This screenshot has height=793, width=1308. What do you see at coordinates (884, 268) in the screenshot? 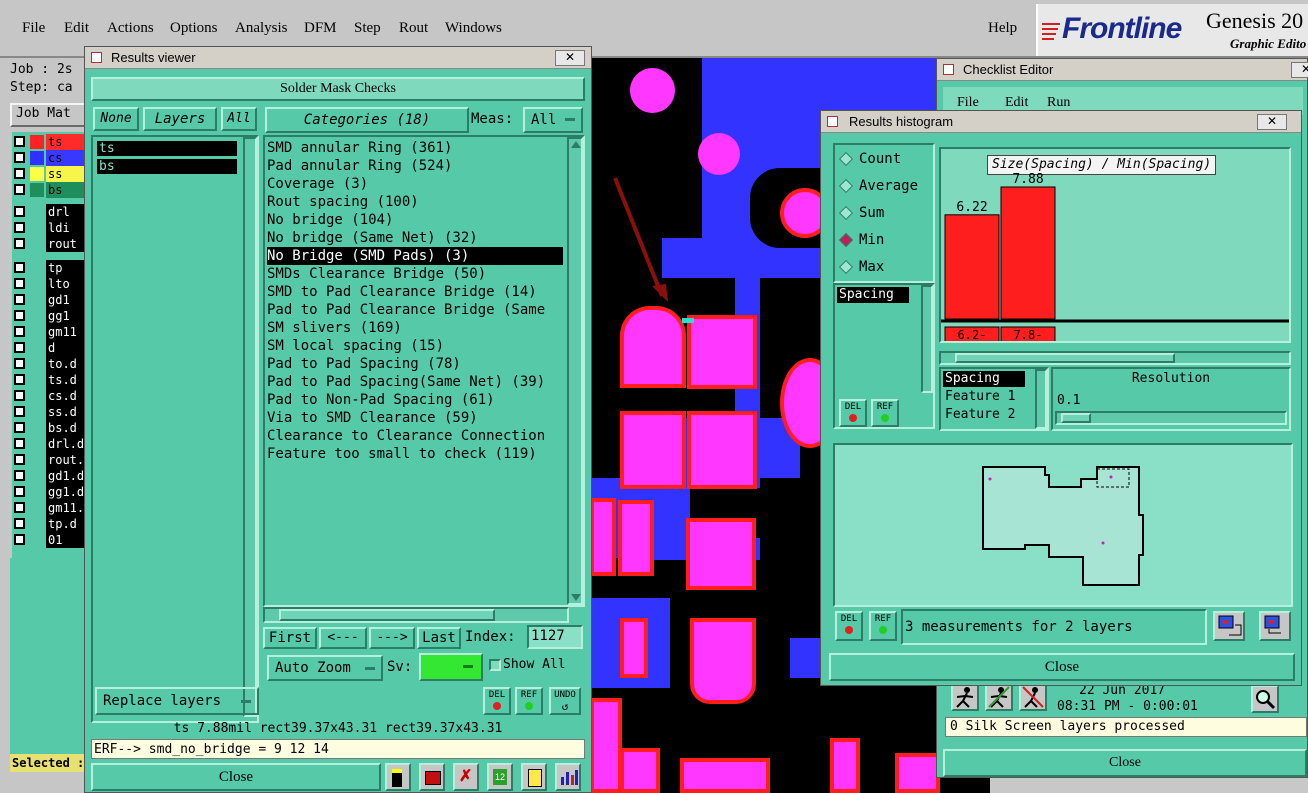
I see `stat-option: Max` at bounding box center [884, 268].